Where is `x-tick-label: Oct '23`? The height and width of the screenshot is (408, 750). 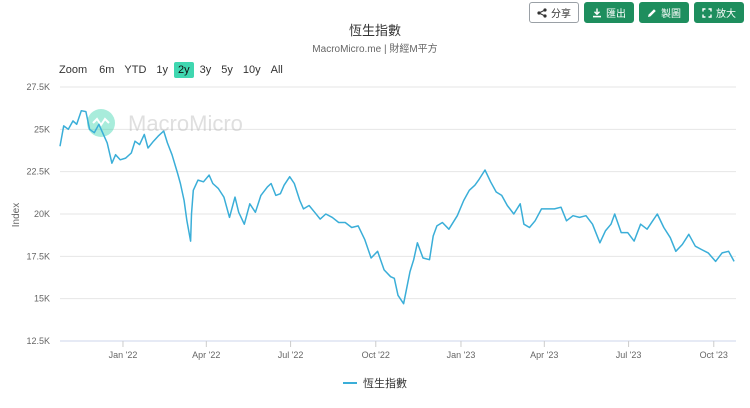 x-tick-label: Oct '23 is located at coordinates (714, 355).